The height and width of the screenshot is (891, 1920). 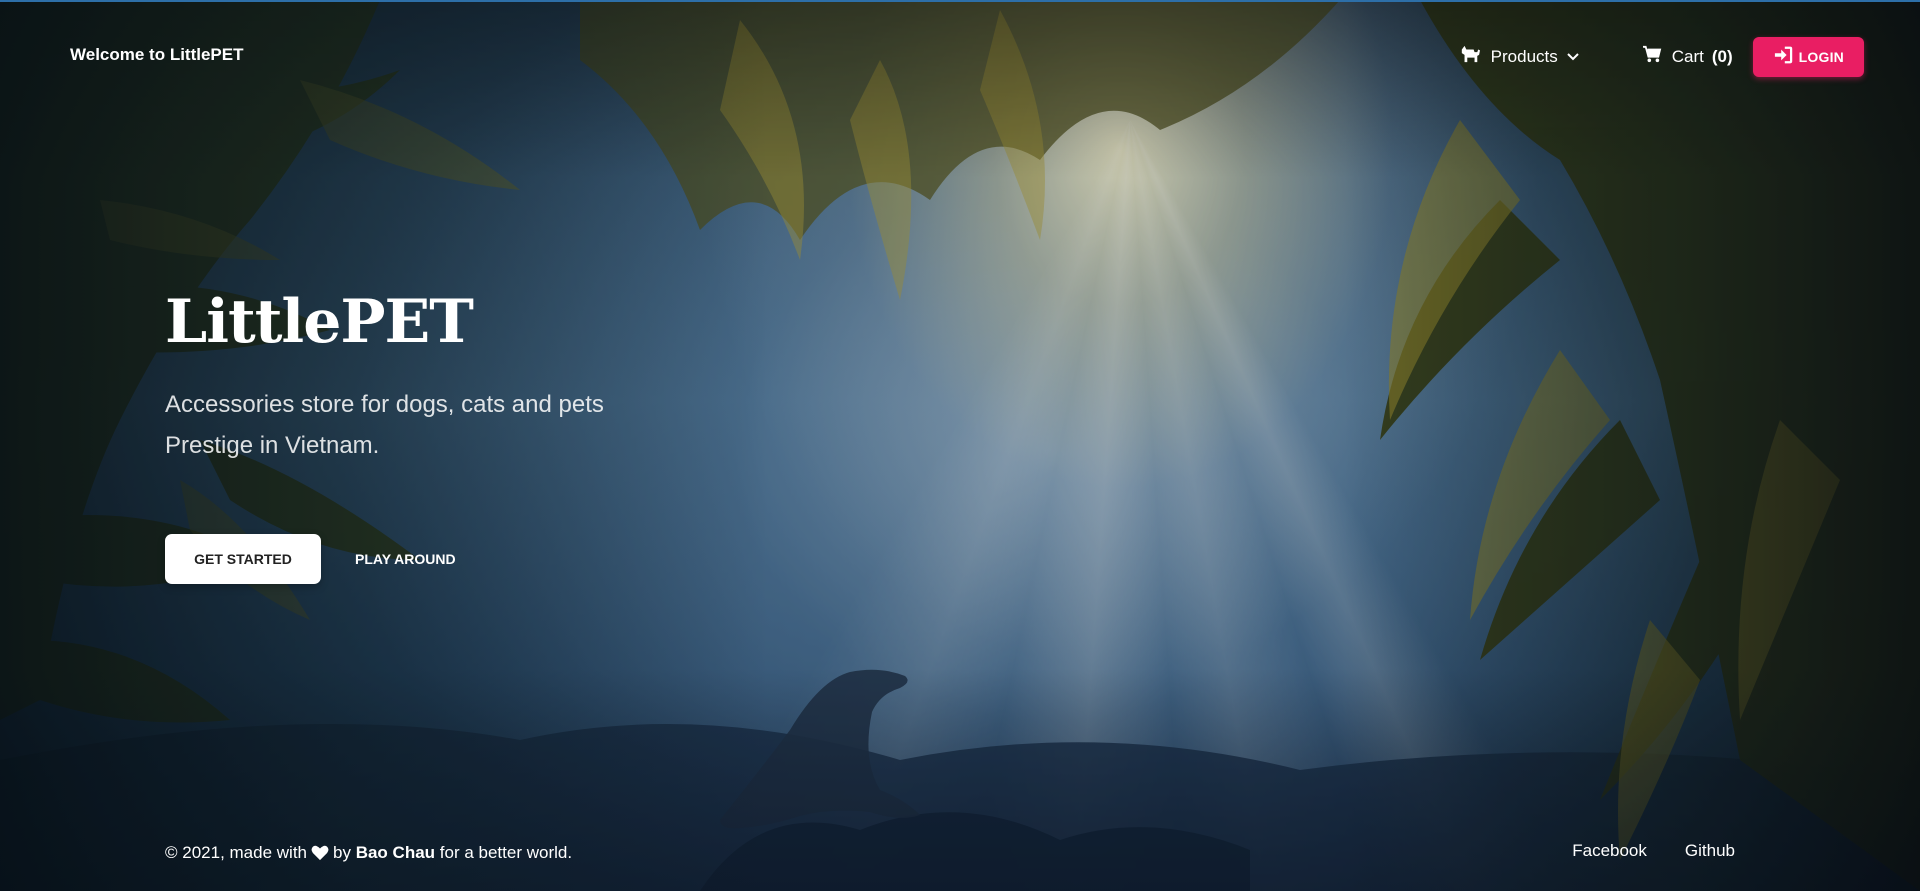 What do you see at coordinates (1710, 851) in the screenshot?
I see `github-link: Github` at bounding box center [1710, 851].